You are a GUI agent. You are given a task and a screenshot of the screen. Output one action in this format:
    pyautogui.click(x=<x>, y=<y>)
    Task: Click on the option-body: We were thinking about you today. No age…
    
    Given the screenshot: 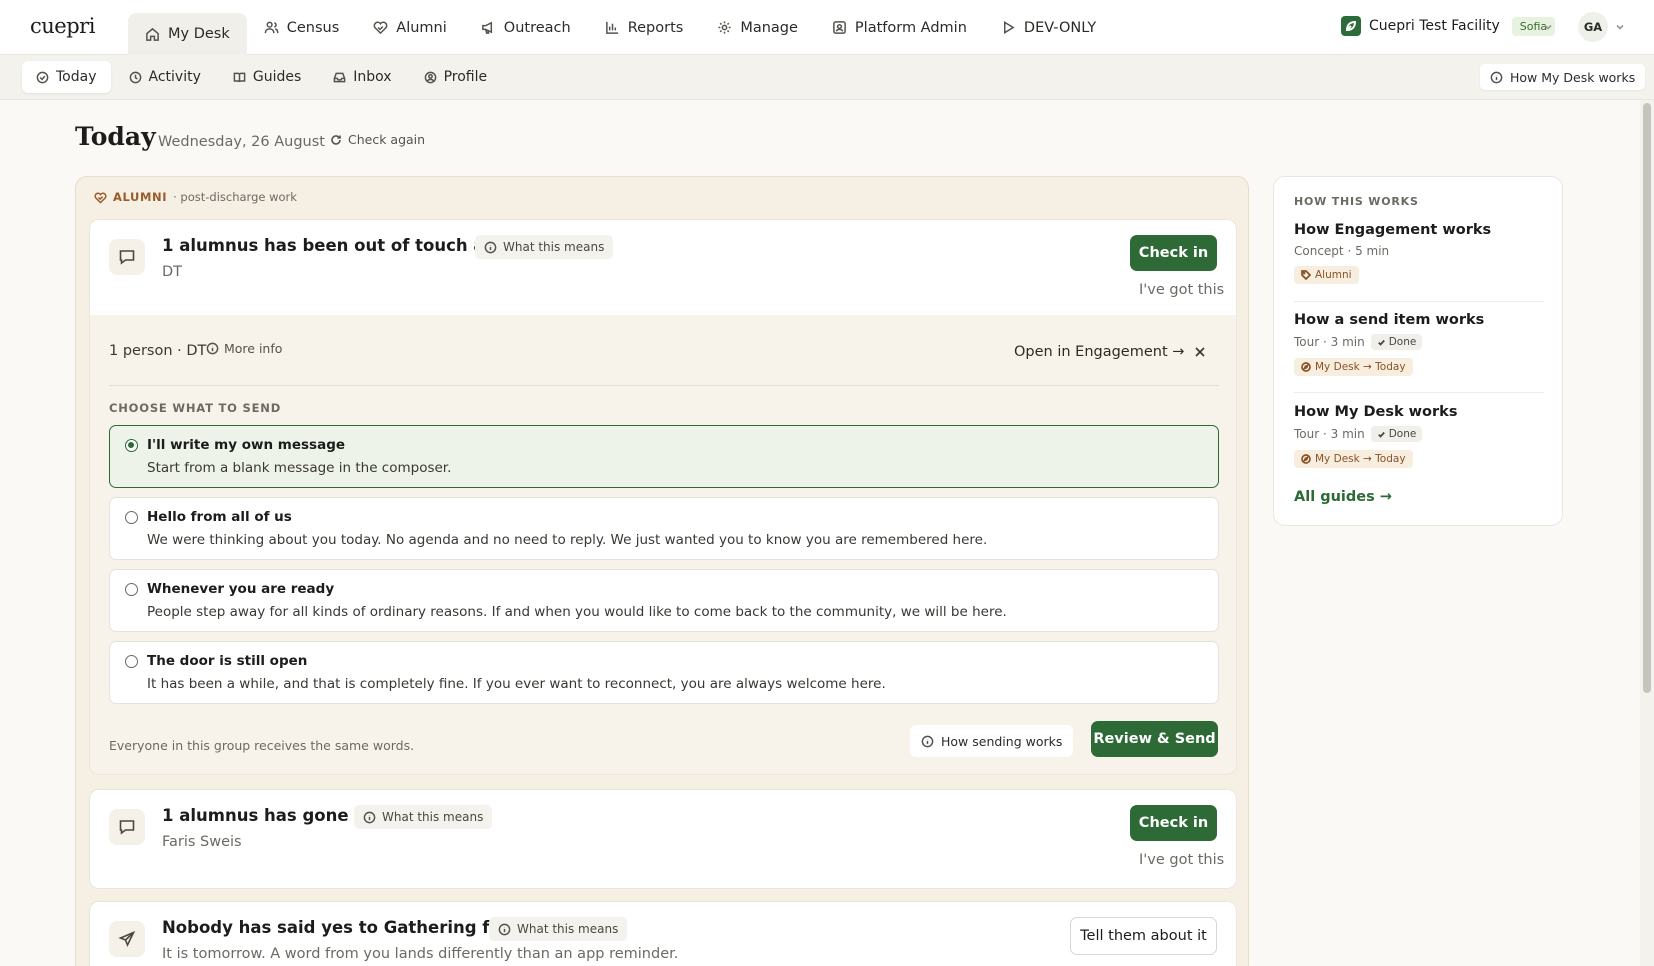 What is the action you would take?
    pyautogui.click(x=567, y=540)
    